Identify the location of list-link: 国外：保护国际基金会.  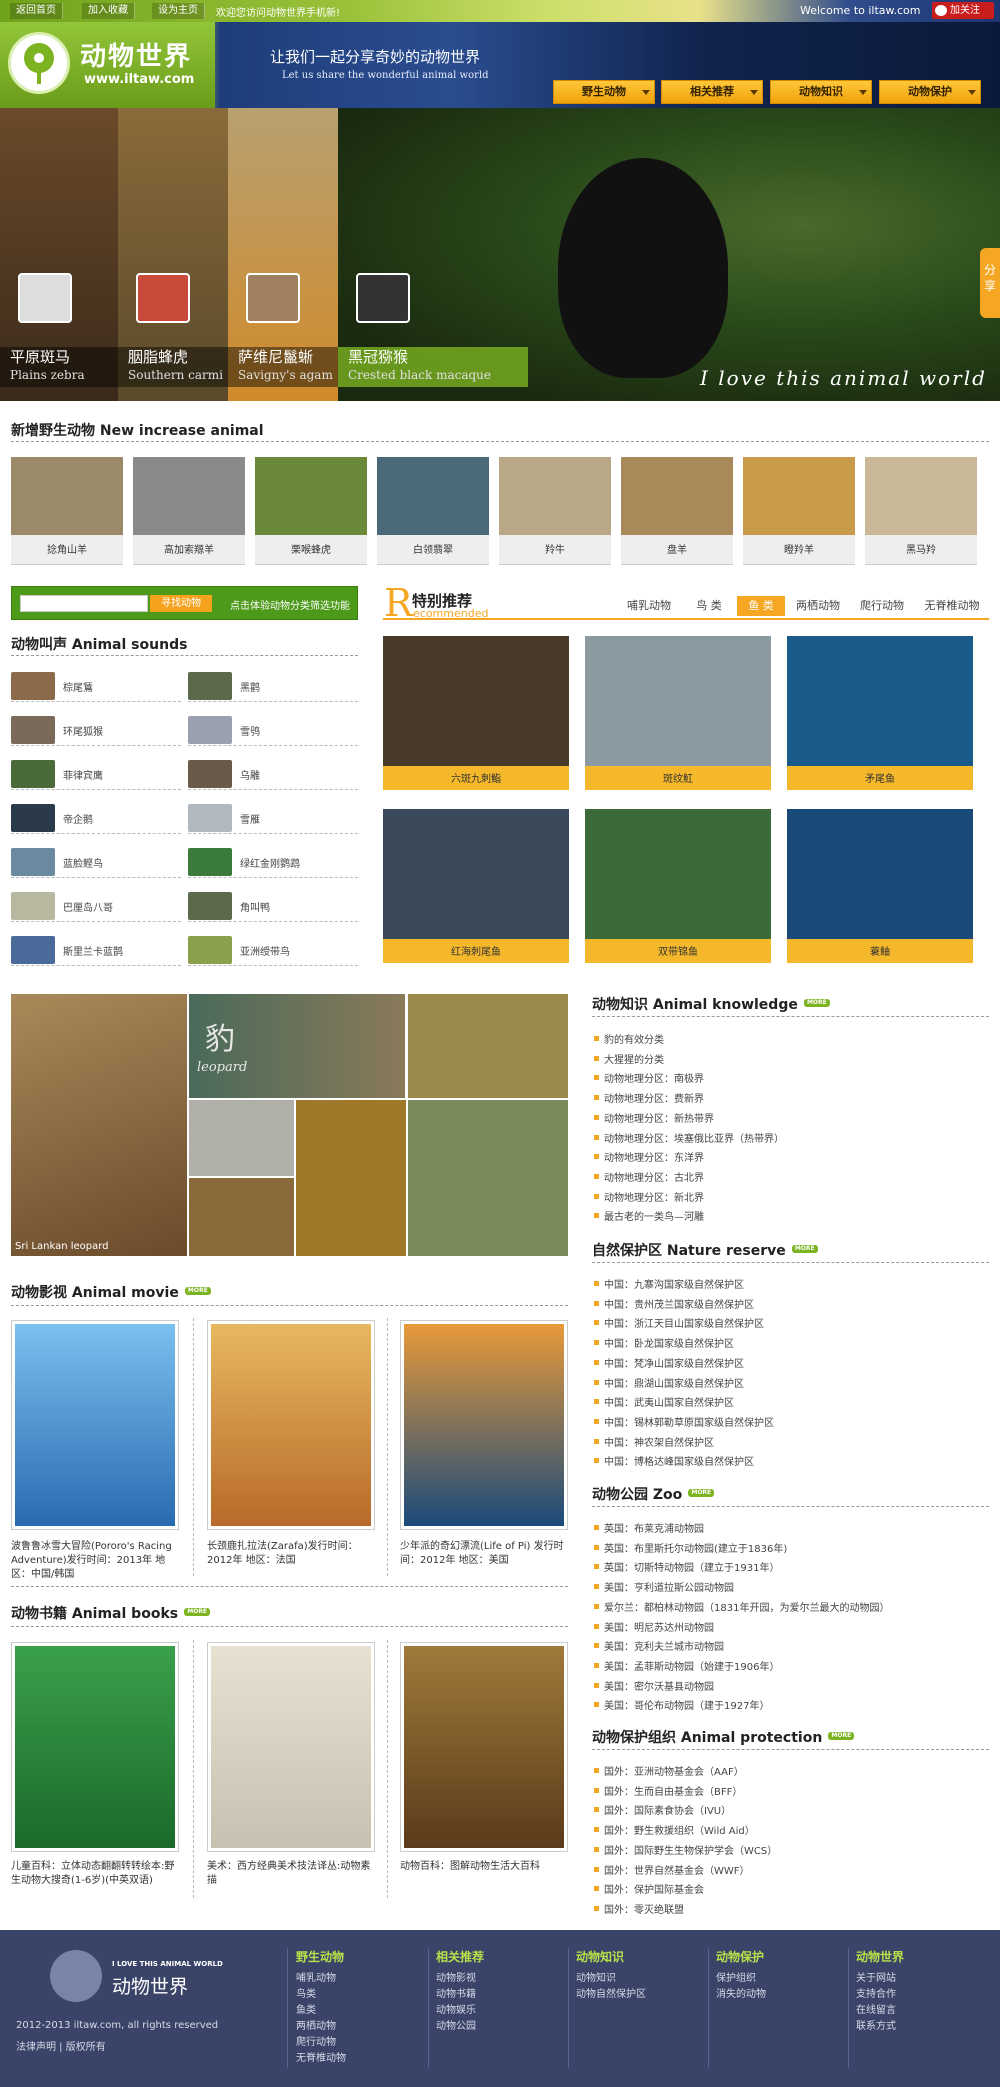
(648, 1888).